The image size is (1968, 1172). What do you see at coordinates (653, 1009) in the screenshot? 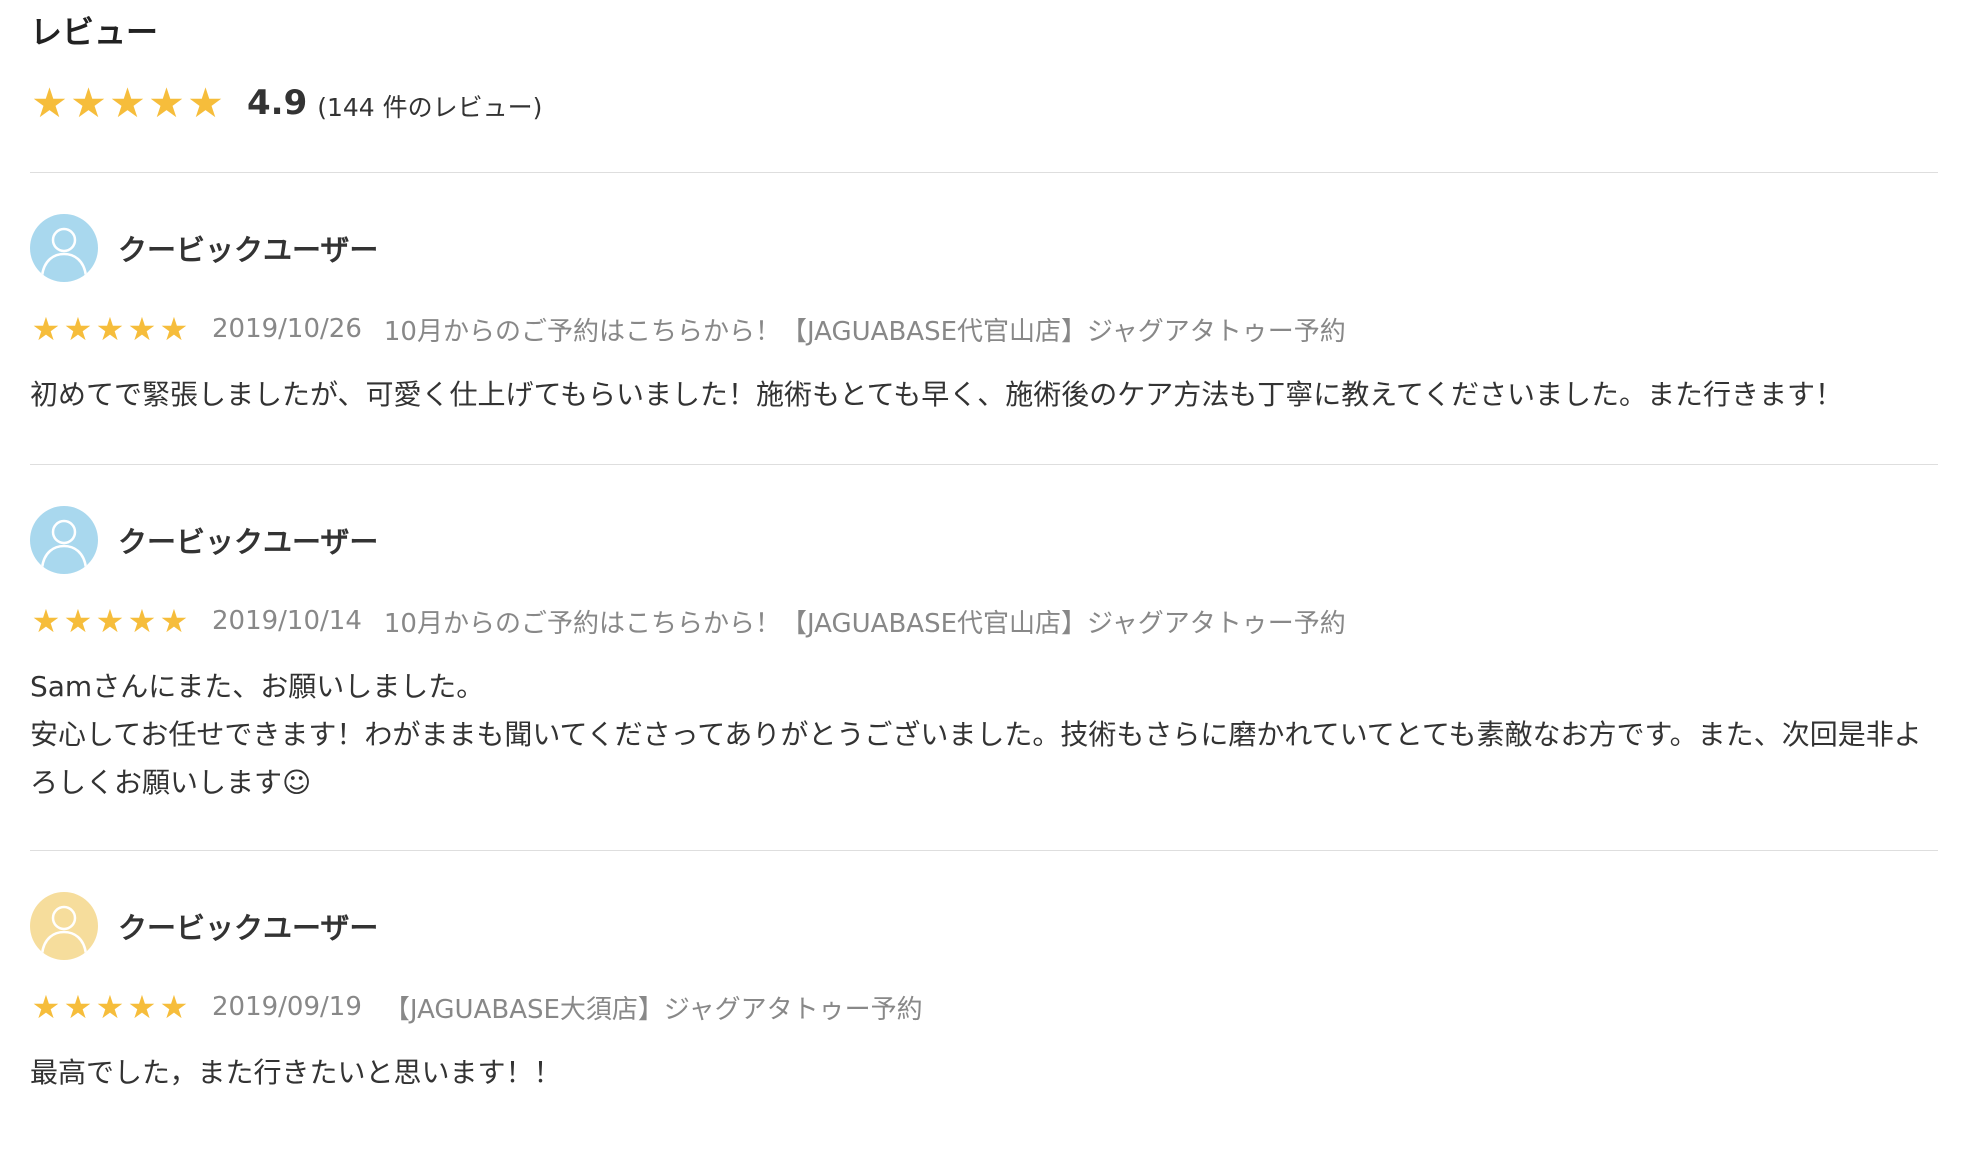
I see `review-service: 【JAGUABASE大須店】ジャグアタトゥー予約` at bounding box center [653, 1009].